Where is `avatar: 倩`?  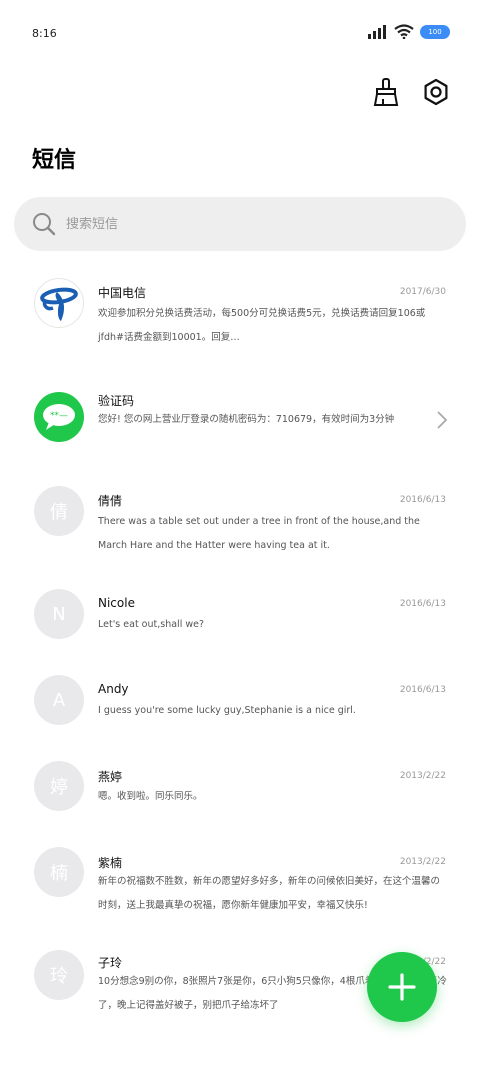
avatar: 倩 is located at coordinates (59, 511).